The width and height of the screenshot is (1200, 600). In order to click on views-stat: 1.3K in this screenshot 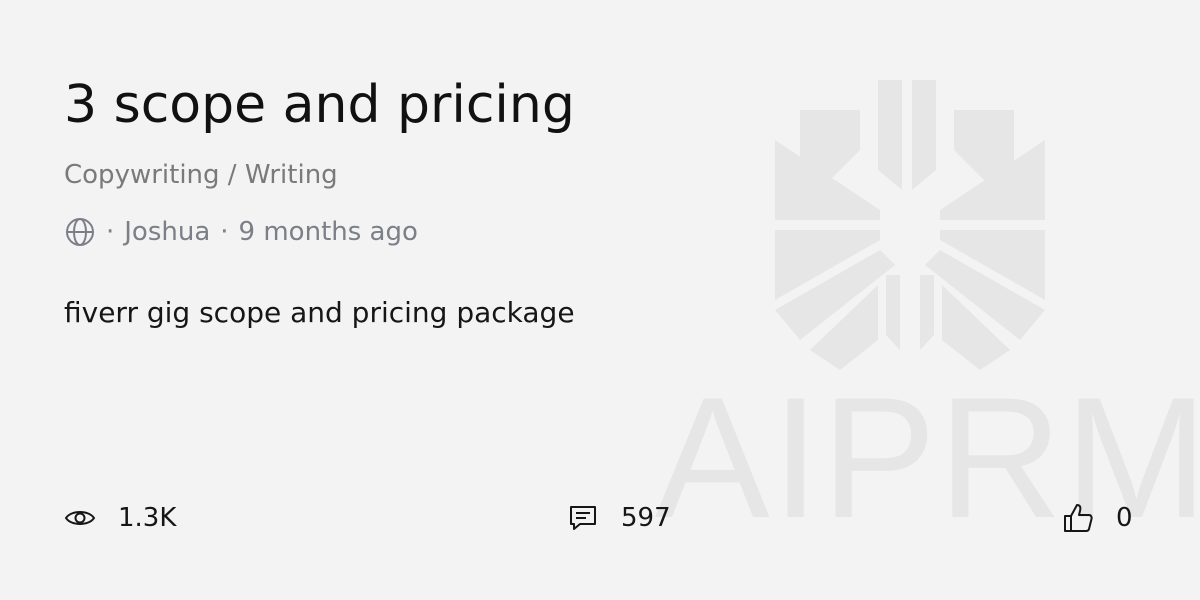, I will do `click(120, 518)`.